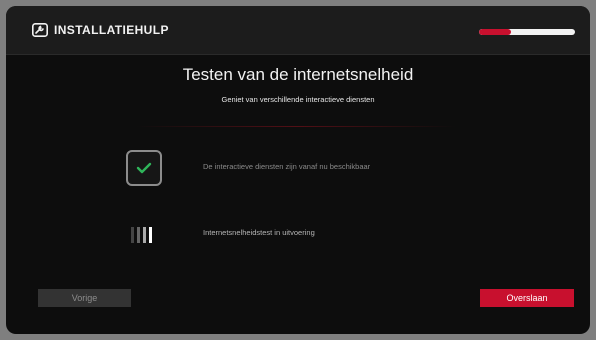 The height and width of the screenshot is (340, 596). What do you see at coordinates (84, 298) in the screenshot?
I see `previous-button: Vorige` at bounding box center [84, 298].